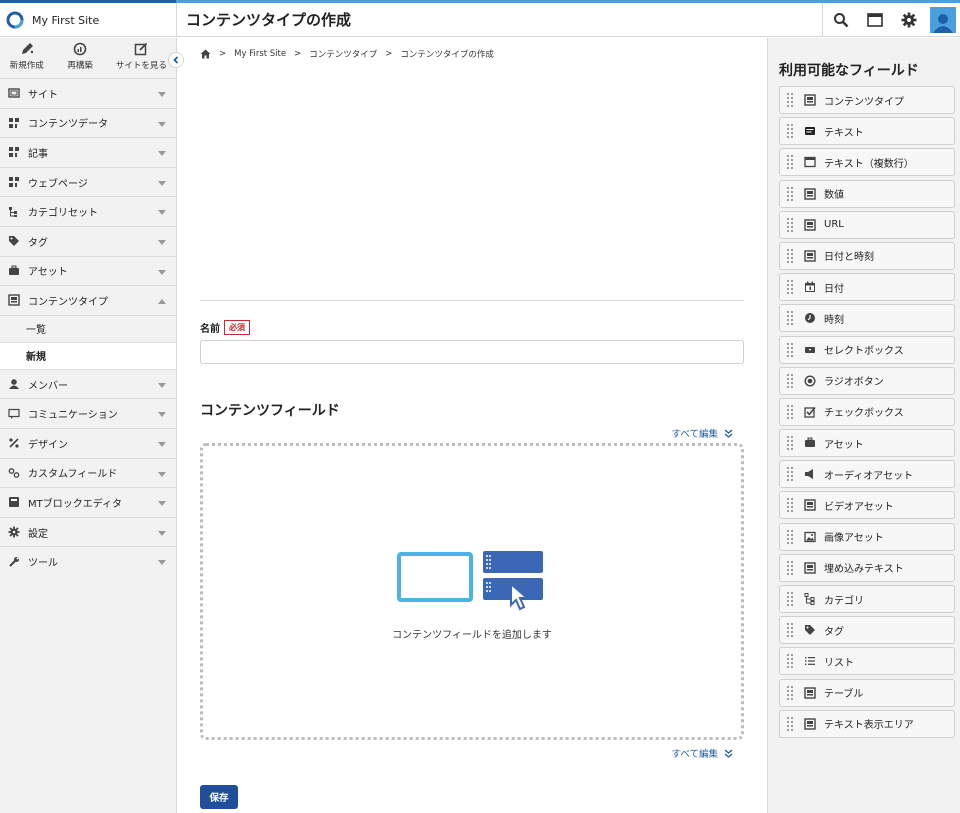 The image size is (960, 813). I want to click on sidebar-item-label: MTブロックエディタ, so click(75, 504).